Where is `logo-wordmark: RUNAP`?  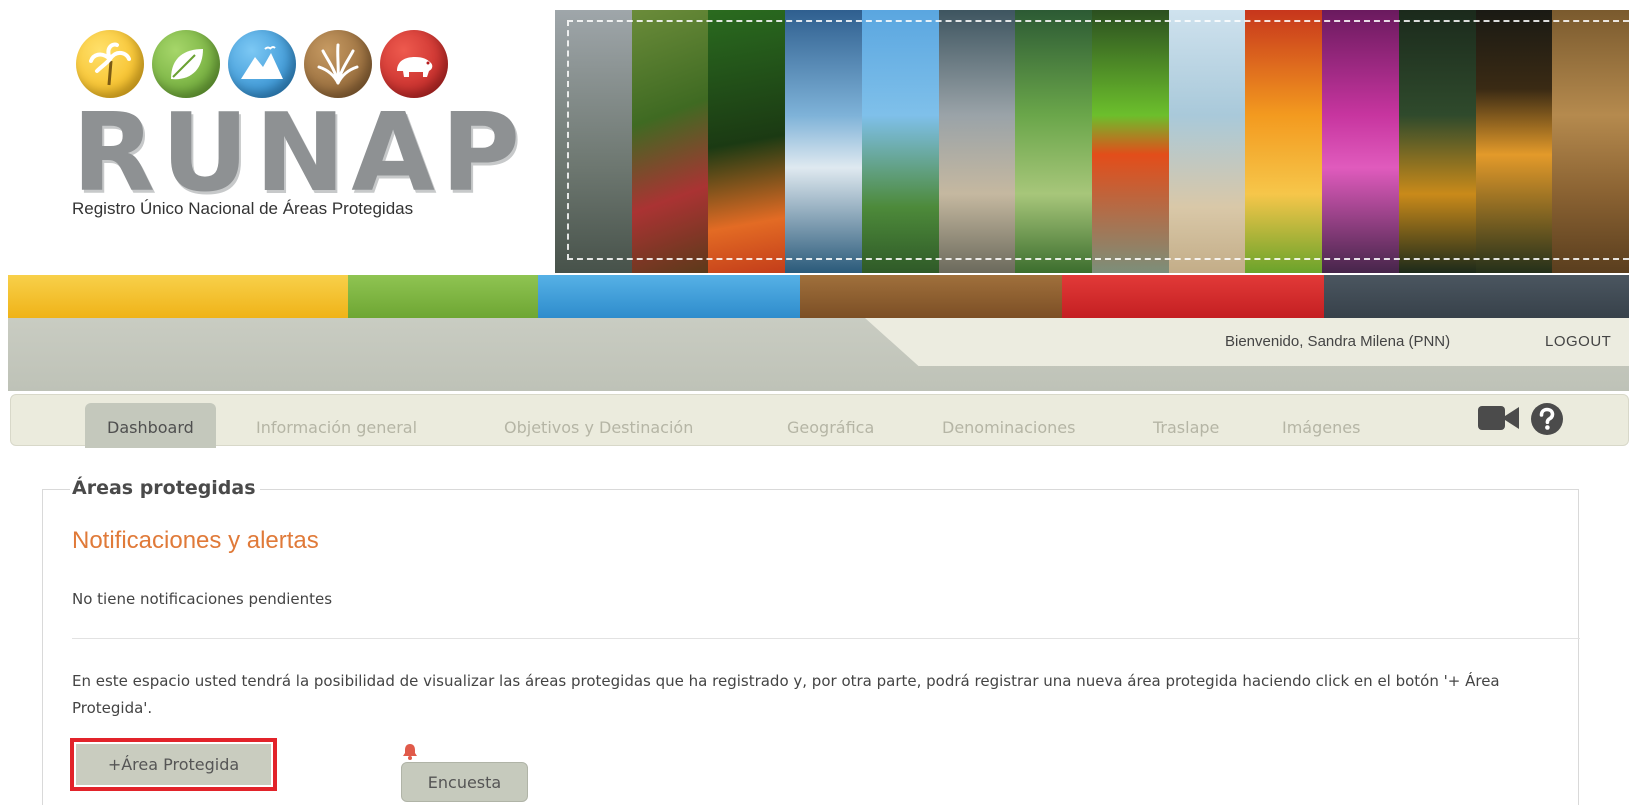
logo-wordmark: RUNAP is located at coordinates (299, 153).